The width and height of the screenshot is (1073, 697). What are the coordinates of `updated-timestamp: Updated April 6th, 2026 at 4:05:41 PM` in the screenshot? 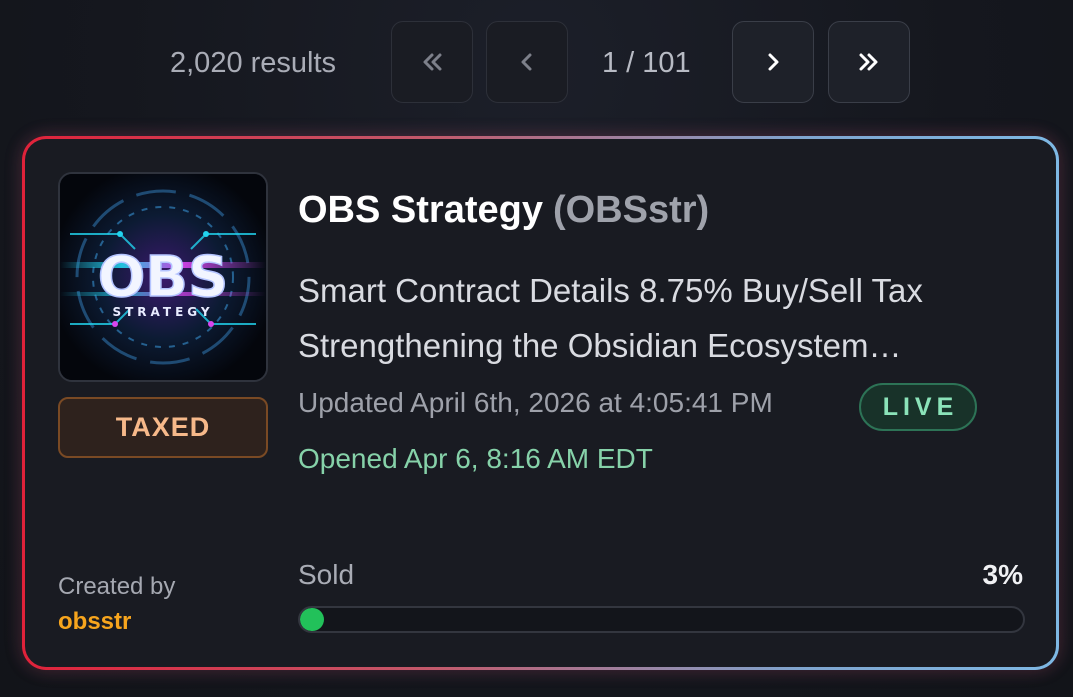 It's located at (535, 402).